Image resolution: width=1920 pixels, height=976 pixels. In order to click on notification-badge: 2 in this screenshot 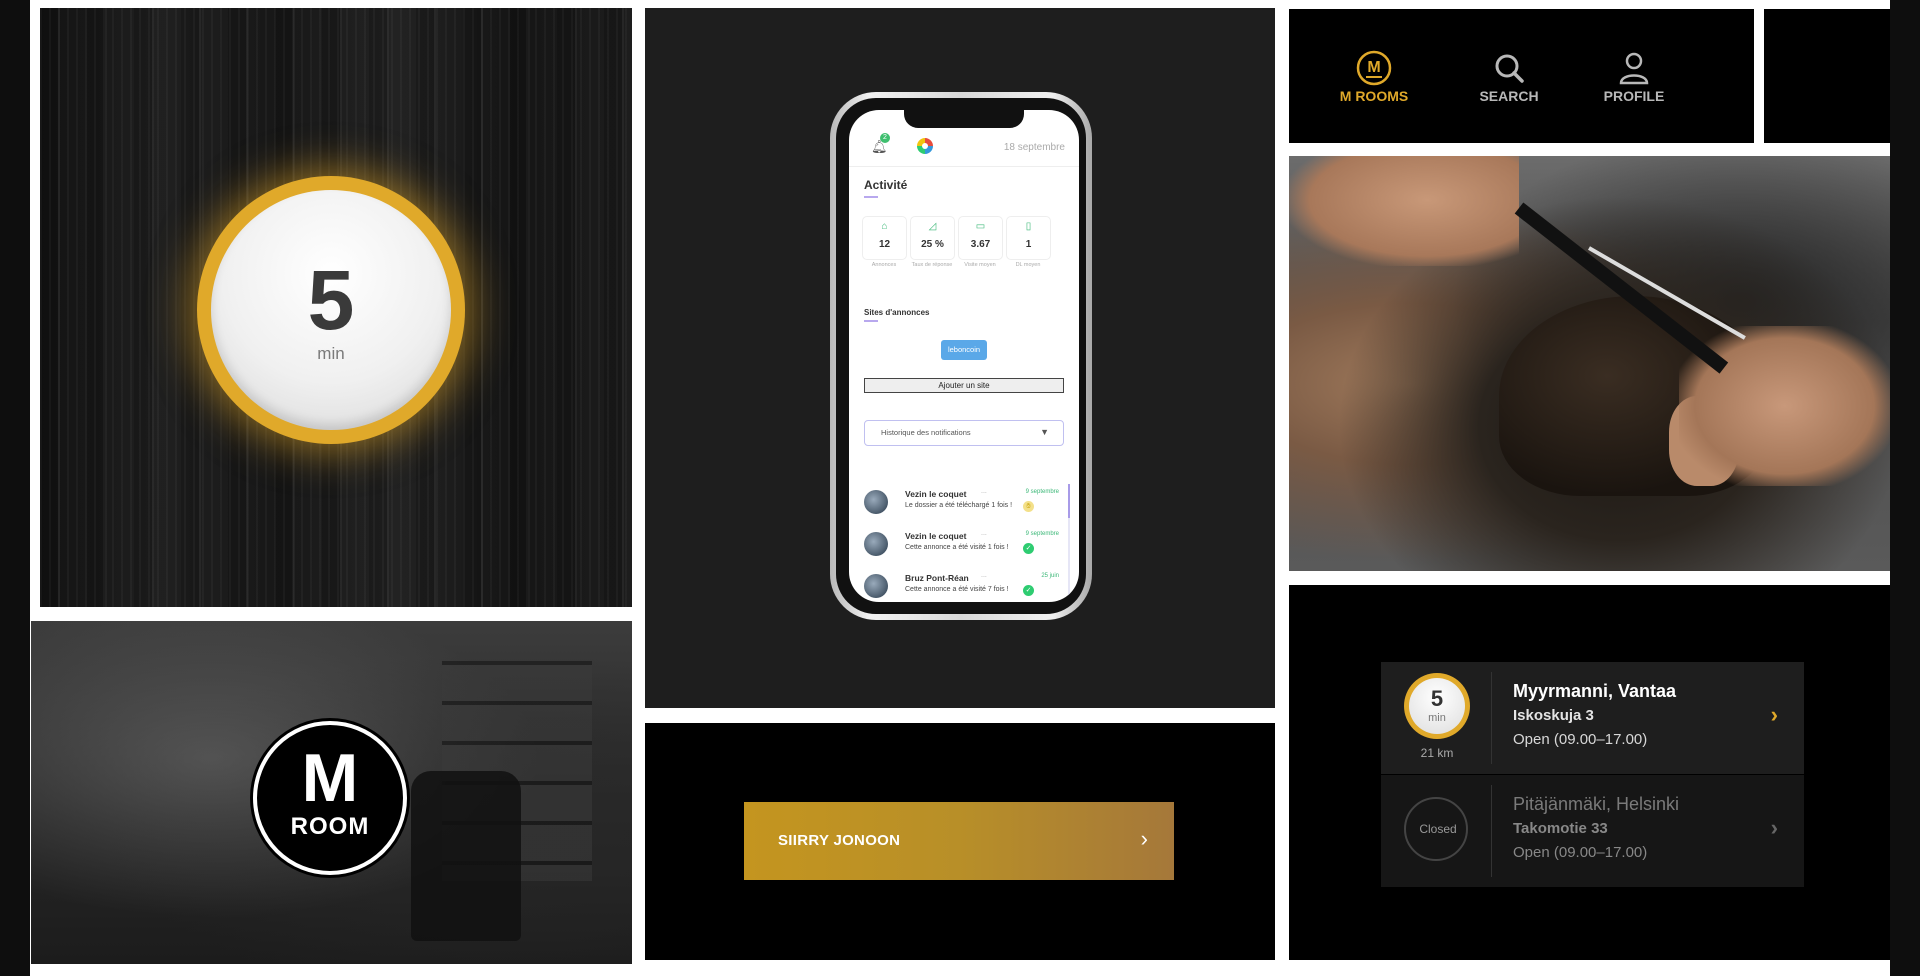, I will do `click(885, 138)`.